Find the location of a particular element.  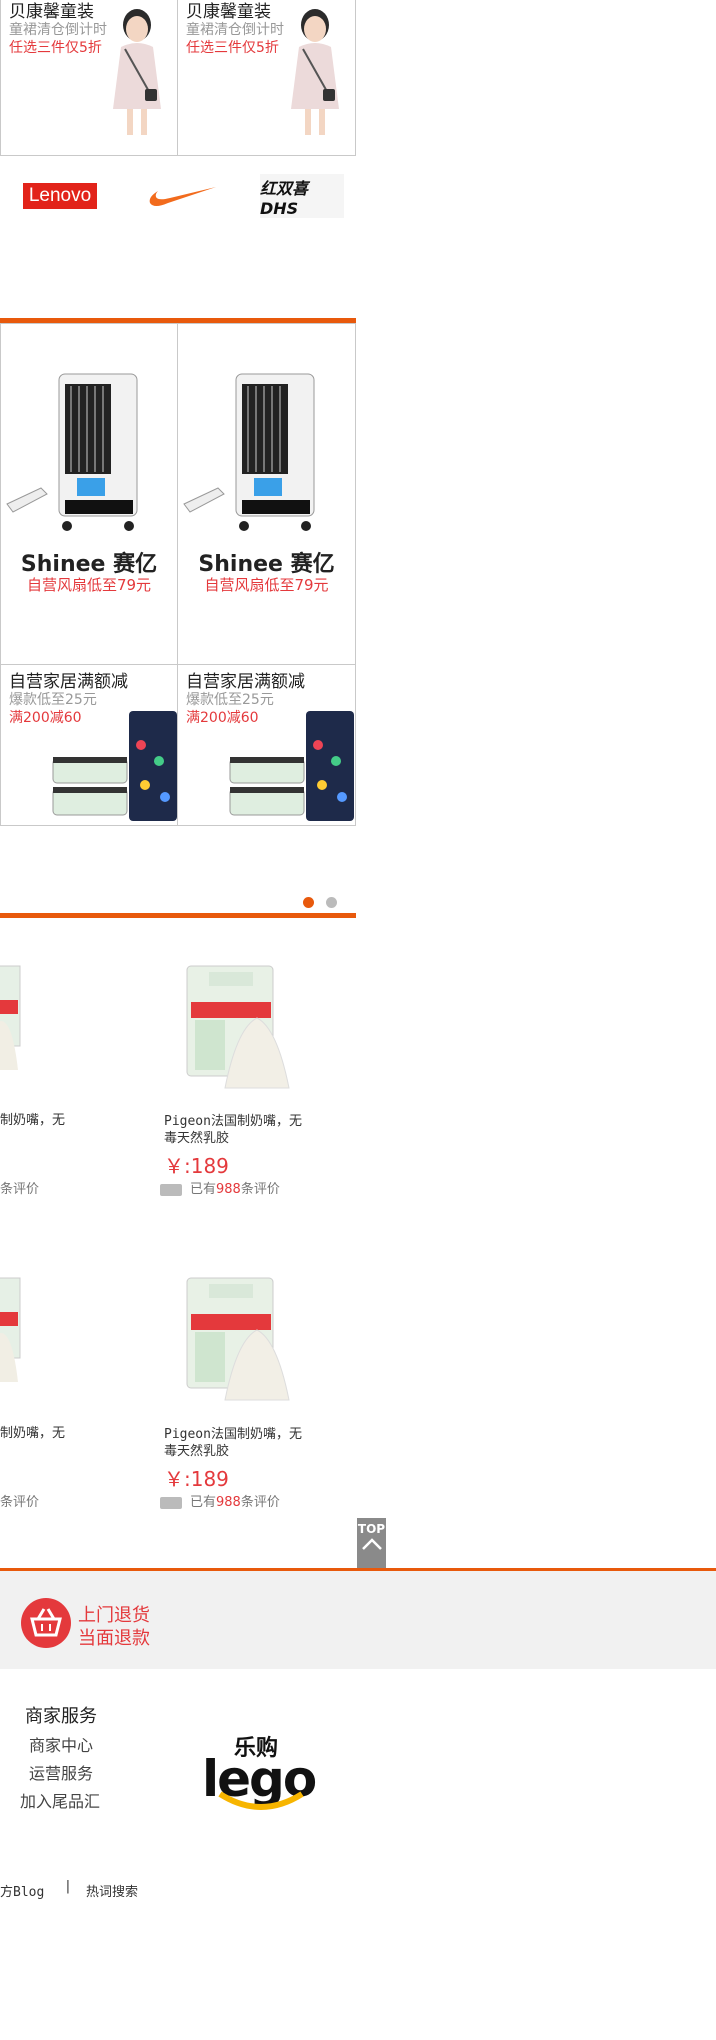

chevron-up-icon is located at coordinates (371, 1544).